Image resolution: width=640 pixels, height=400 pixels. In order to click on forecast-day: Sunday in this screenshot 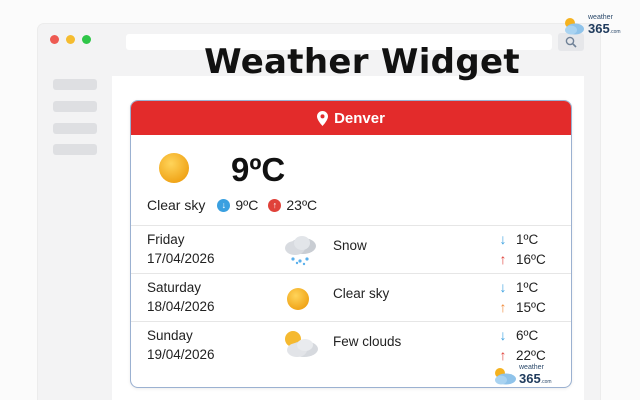, I will do `click(170, 335)`.